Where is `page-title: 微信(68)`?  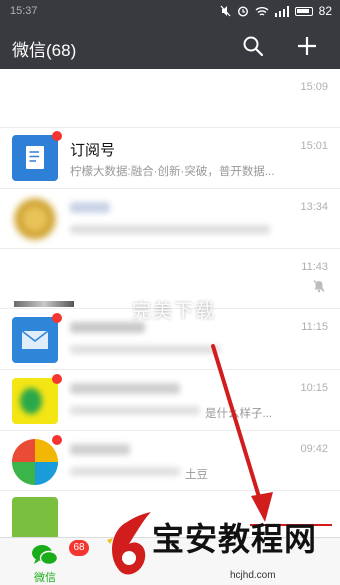
page-title: 微信(68) is located at coordinates (44, 50).